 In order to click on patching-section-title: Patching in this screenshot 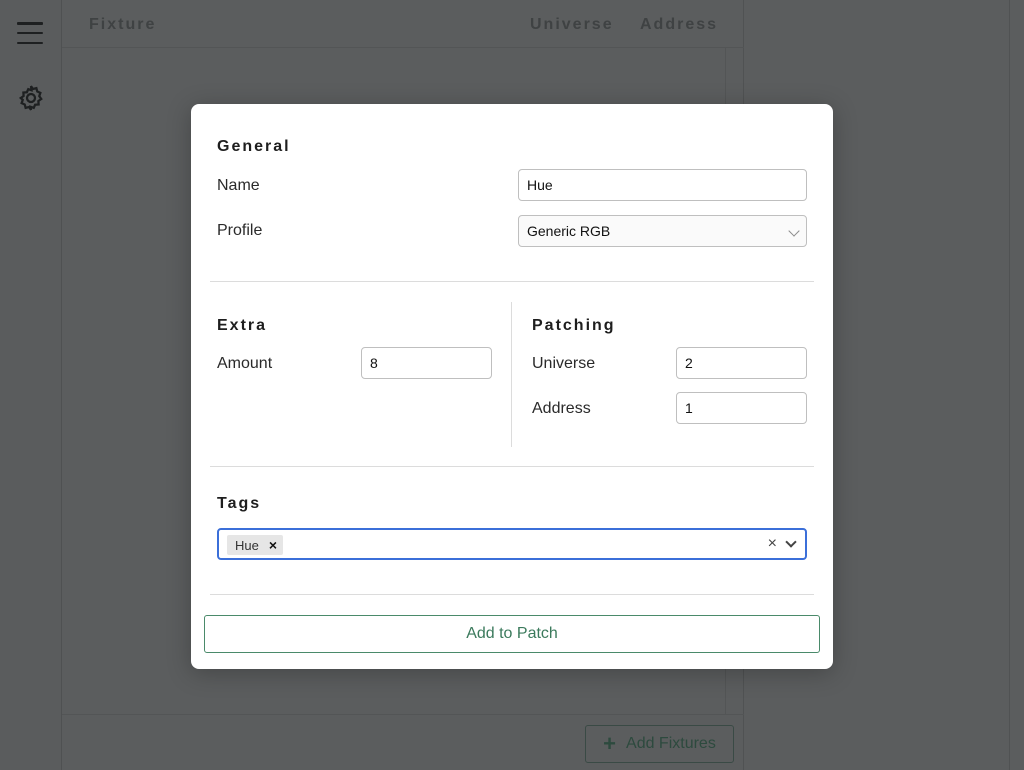, I will do `click(574, 325)`.